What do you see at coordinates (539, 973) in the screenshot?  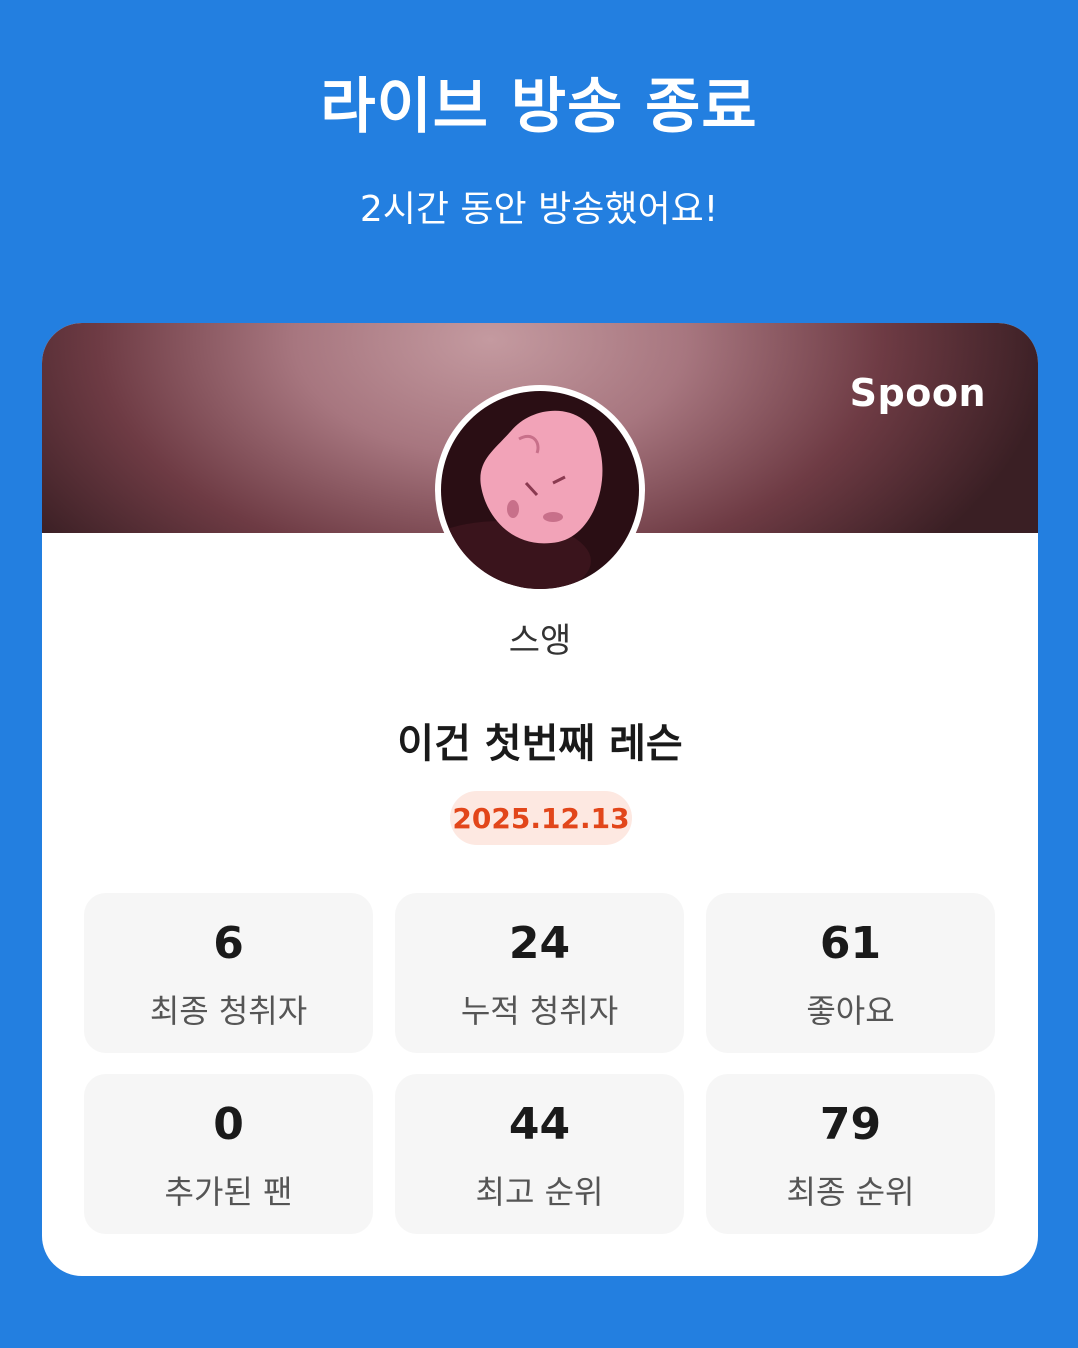 I see `stat-total-listeners: 24 누적 청취자` at bounding box center [539, 973].